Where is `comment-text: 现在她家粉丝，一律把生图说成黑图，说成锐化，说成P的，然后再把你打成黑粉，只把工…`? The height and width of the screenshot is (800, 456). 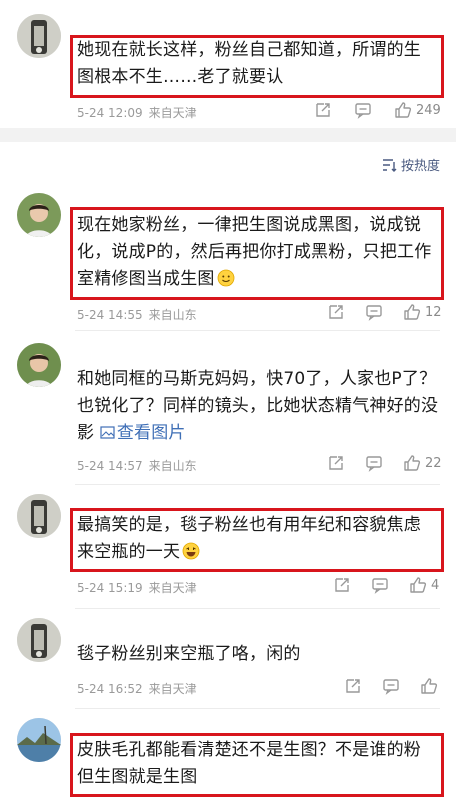
comment-text: 现在她家粉丝，一律把生图说成黑图，说成锐化，说成P的，然后再把你打成黑粉，只把工… is located at coordinates (258, 252).